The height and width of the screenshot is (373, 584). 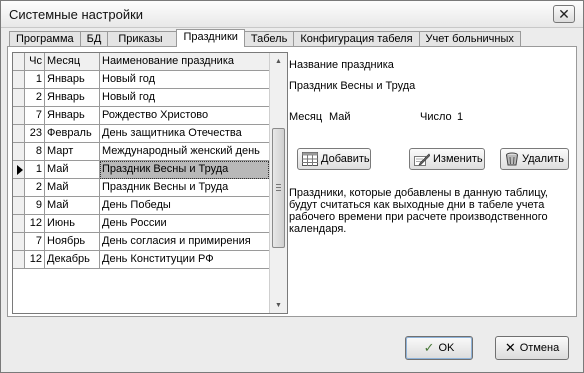 I want to click on table-row: 12 Декабрь День Конституции РФ, so click(x=141, y=260).